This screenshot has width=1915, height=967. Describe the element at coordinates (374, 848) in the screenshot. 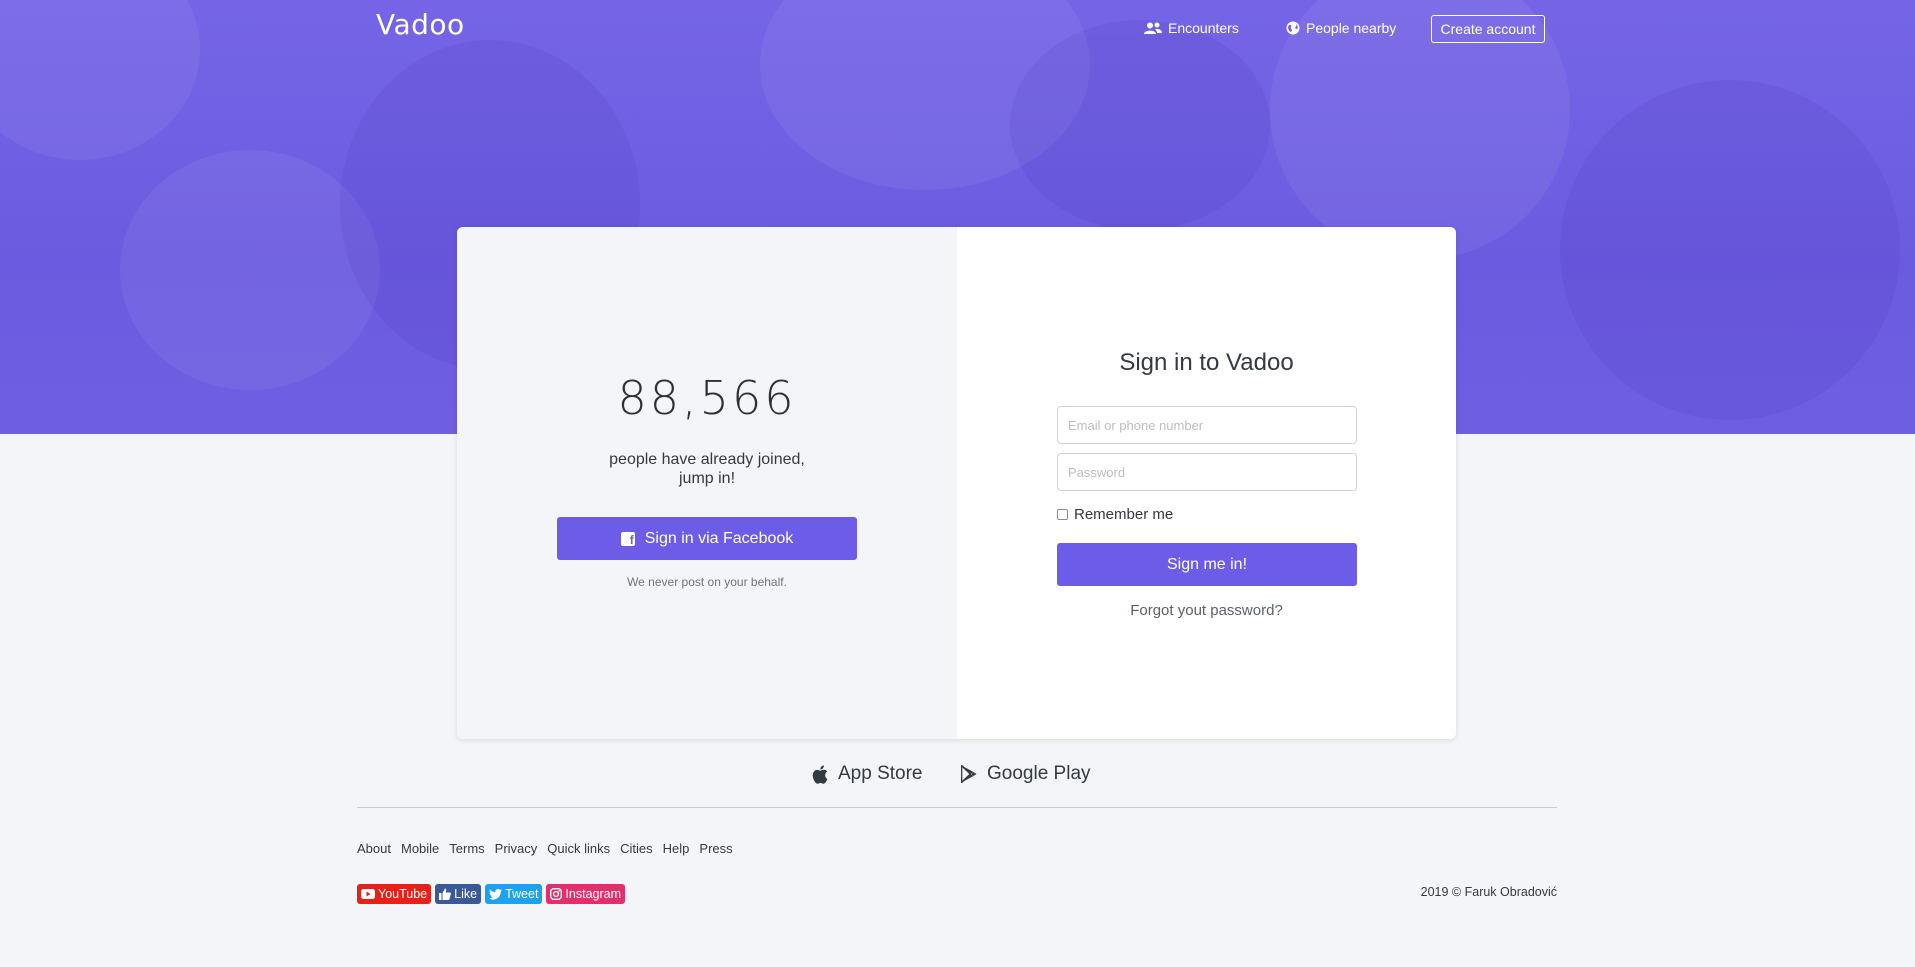

I see `footer-link-about: About` at that location.